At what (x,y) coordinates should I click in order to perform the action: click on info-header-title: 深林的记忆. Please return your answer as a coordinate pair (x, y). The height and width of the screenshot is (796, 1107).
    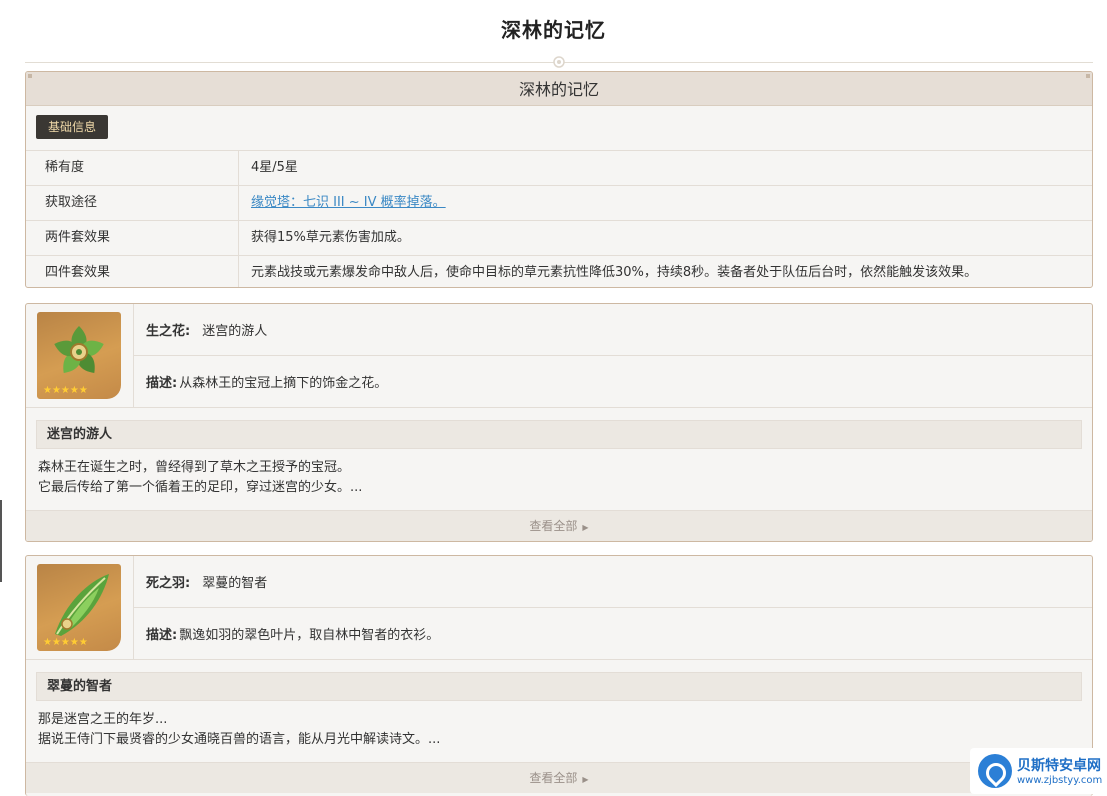
    Looking at the image, I should click on (558, 89).